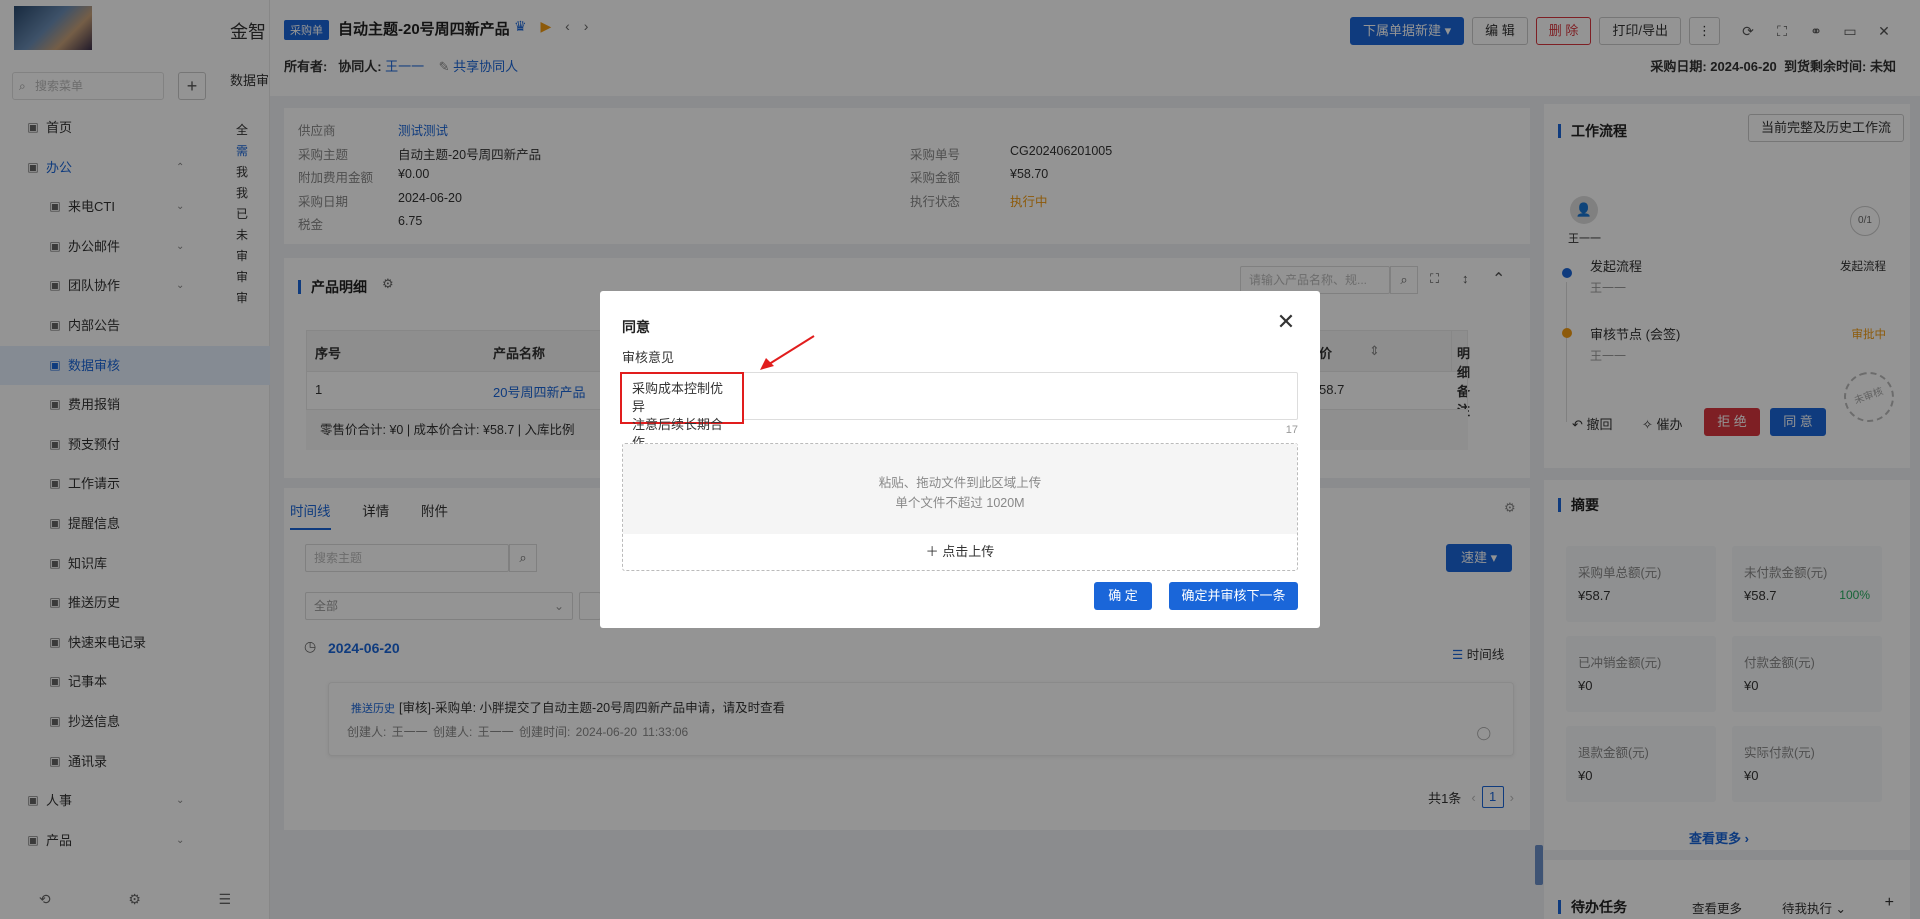 This screenshot has height=919, width=1920. Describe the element at coordinates (1291, 430) in the screenshot. I see `char-counter: 17` at that location.